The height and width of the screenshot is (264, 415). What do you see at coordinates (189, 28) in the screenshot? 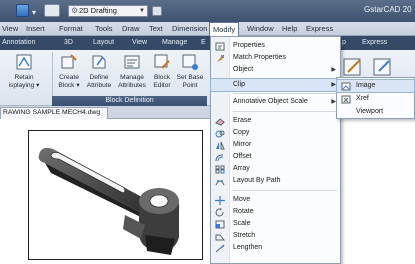
I see `menu-dimension: Dimension` at bounding box center [189, 28].